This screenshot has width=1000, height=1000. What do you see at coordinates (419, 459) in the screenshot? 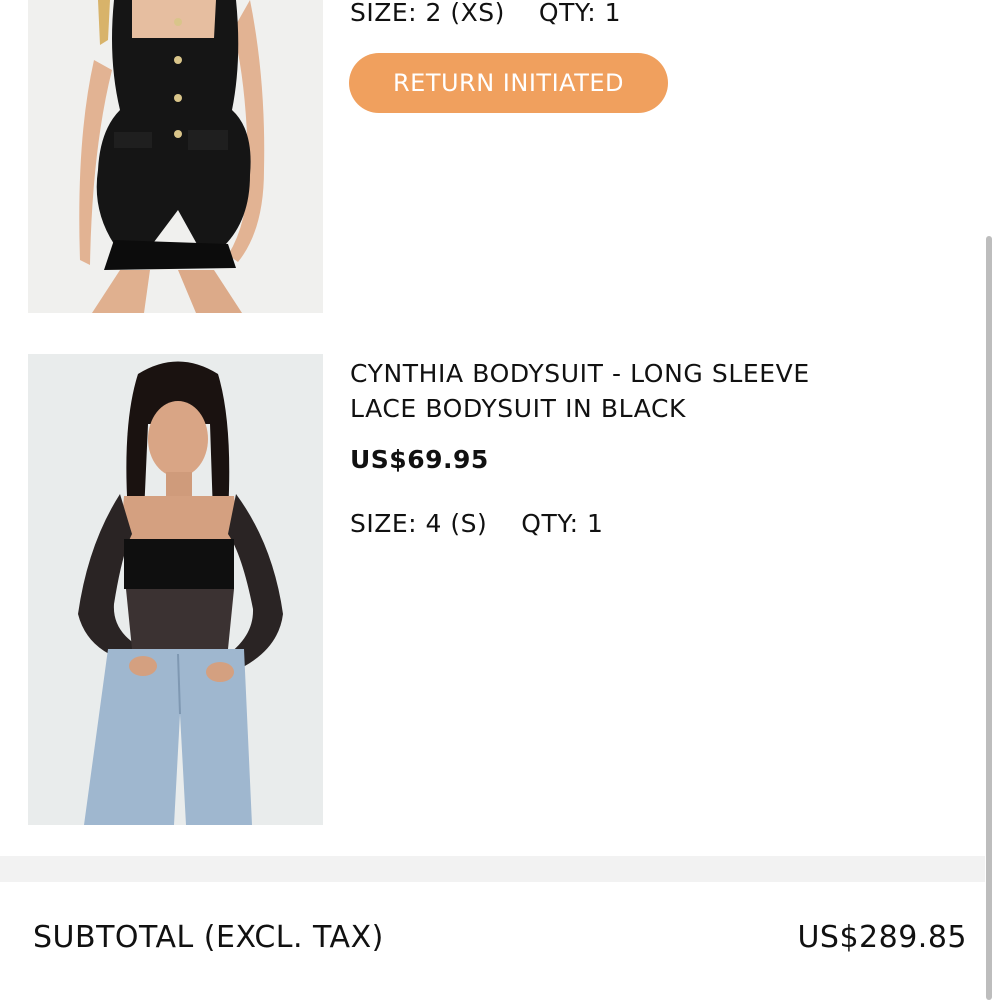
I see `item-2-price: US$69.95` at bounding box center [419, 459].